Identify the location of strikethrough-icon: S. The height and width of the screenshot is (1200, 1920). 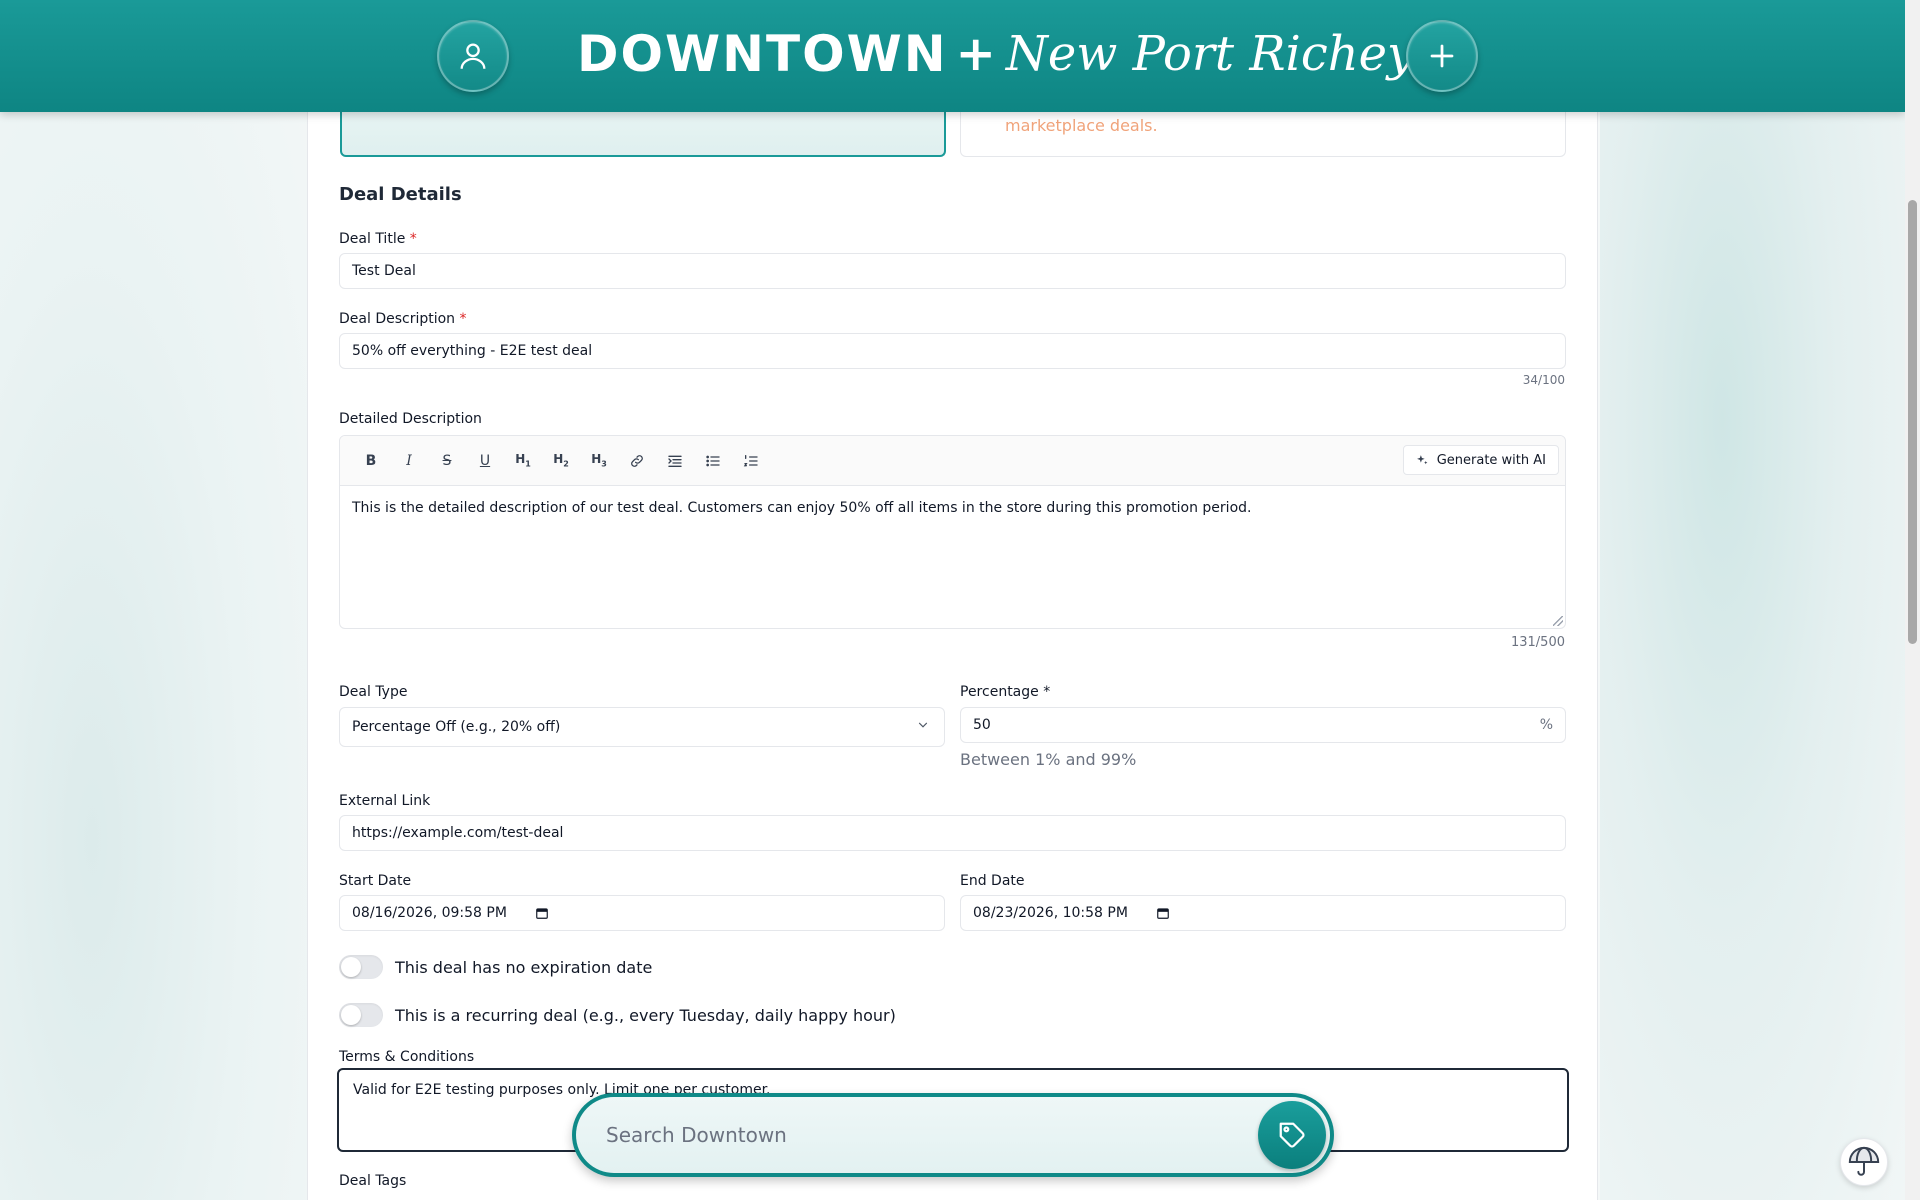
(447, 460).